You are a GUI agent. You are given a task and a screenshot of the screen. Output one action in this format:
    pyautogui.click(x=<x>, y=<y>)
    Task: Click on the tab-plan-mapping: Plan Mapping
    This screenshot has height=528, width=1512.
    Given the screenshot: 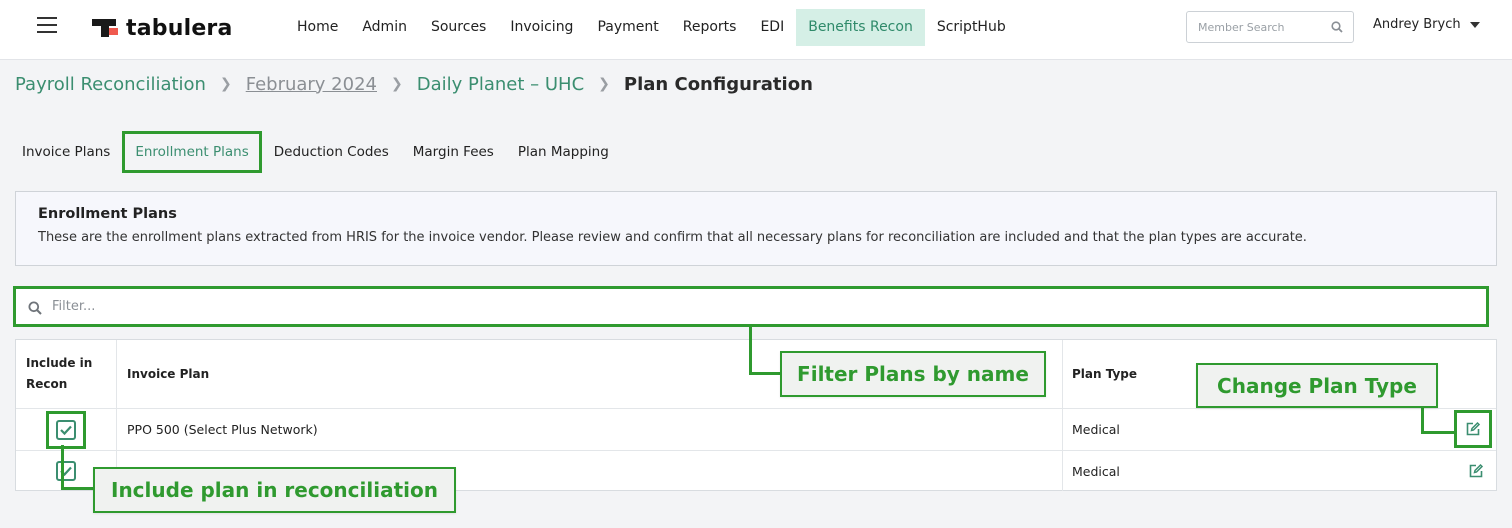 What is the action you would take?
    pyautogui.click(x=563, y=152)
    